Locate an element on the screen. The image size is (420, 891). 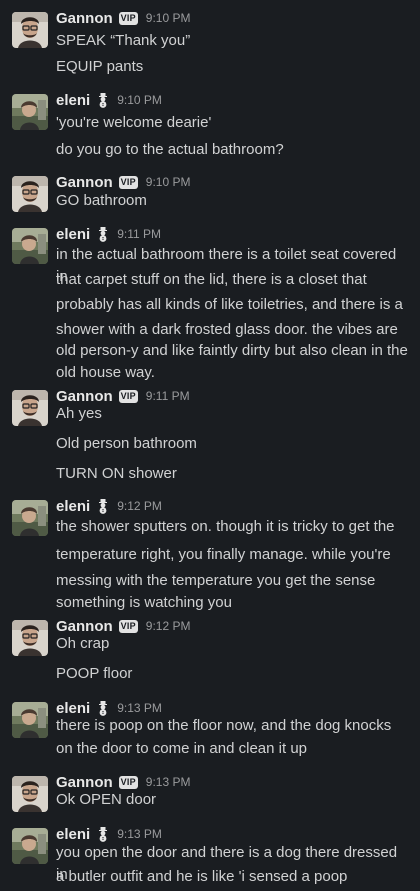
message-header: eleni 9:10 PM is located at coordinates (109, 100).